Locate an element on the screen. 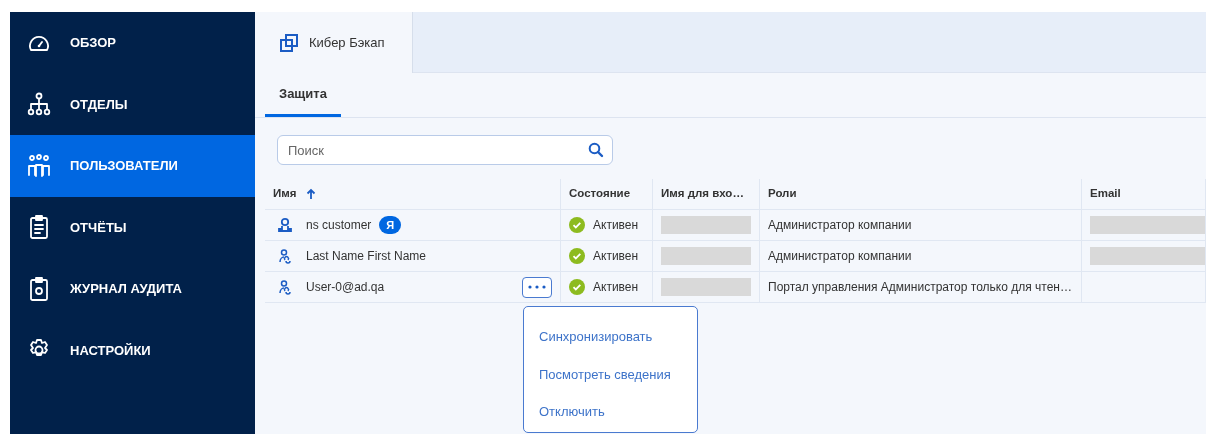  sidebar-item: ОТЧЁТЫ is located at coordinates (132, 227).